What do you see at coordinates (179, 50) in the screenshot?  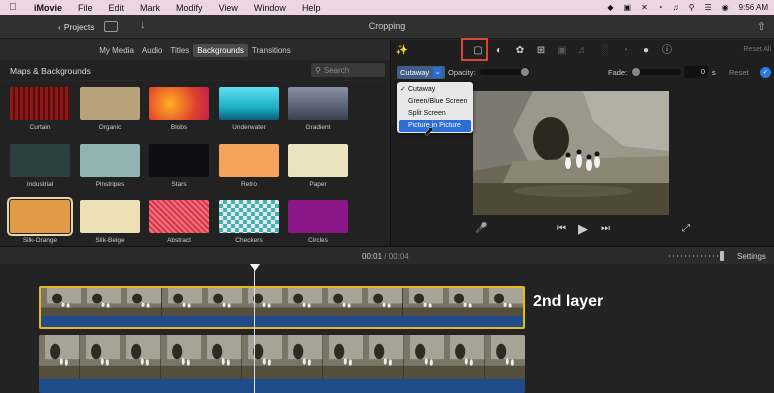 I see `tab-titles: Titles` at bounding box center [179, 50].